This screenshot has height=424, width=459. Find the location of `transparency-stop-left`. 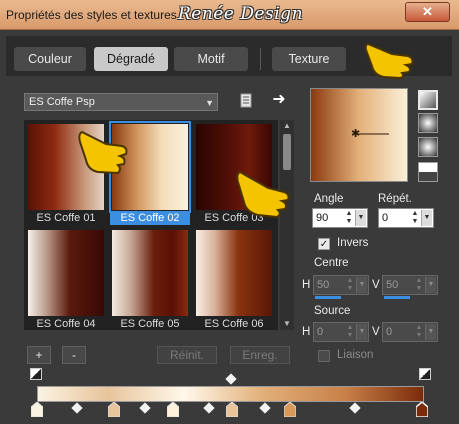

transparency-stop-left is located at coordinates (36, 374).